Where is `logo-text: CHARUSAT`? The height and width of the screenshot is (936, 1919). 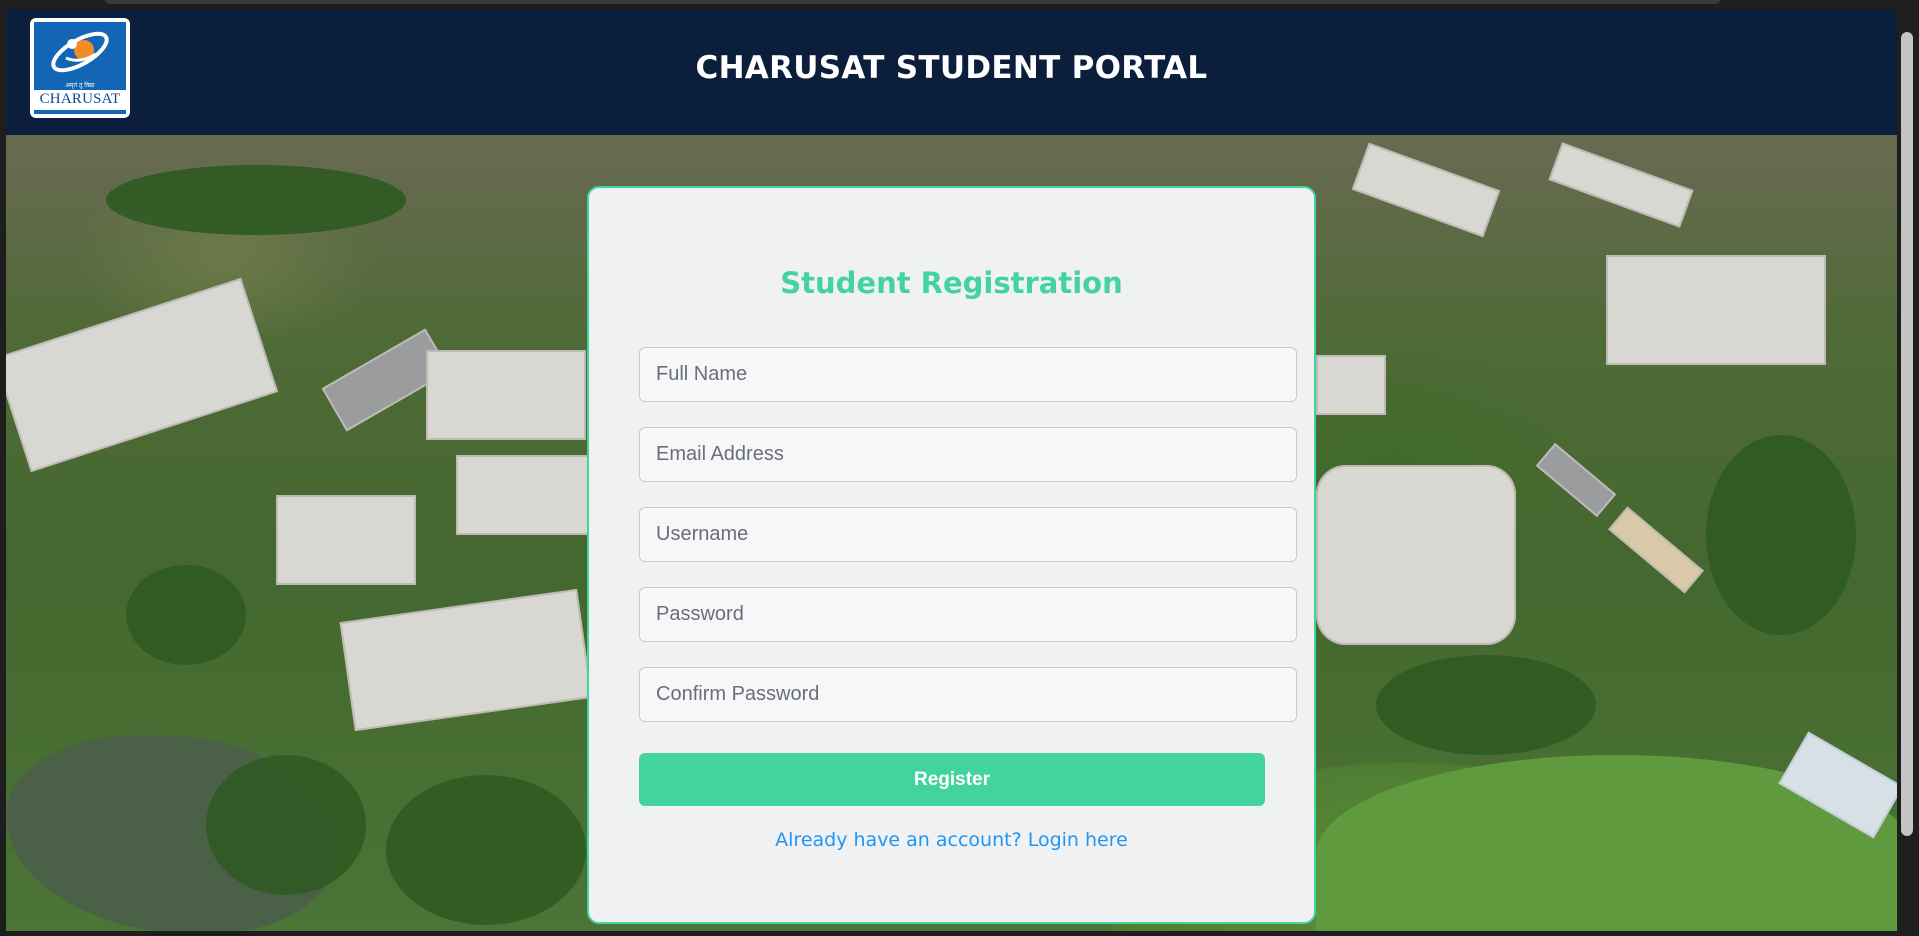 logo-text: CHARUSAT is located at coordinates (80, 100).